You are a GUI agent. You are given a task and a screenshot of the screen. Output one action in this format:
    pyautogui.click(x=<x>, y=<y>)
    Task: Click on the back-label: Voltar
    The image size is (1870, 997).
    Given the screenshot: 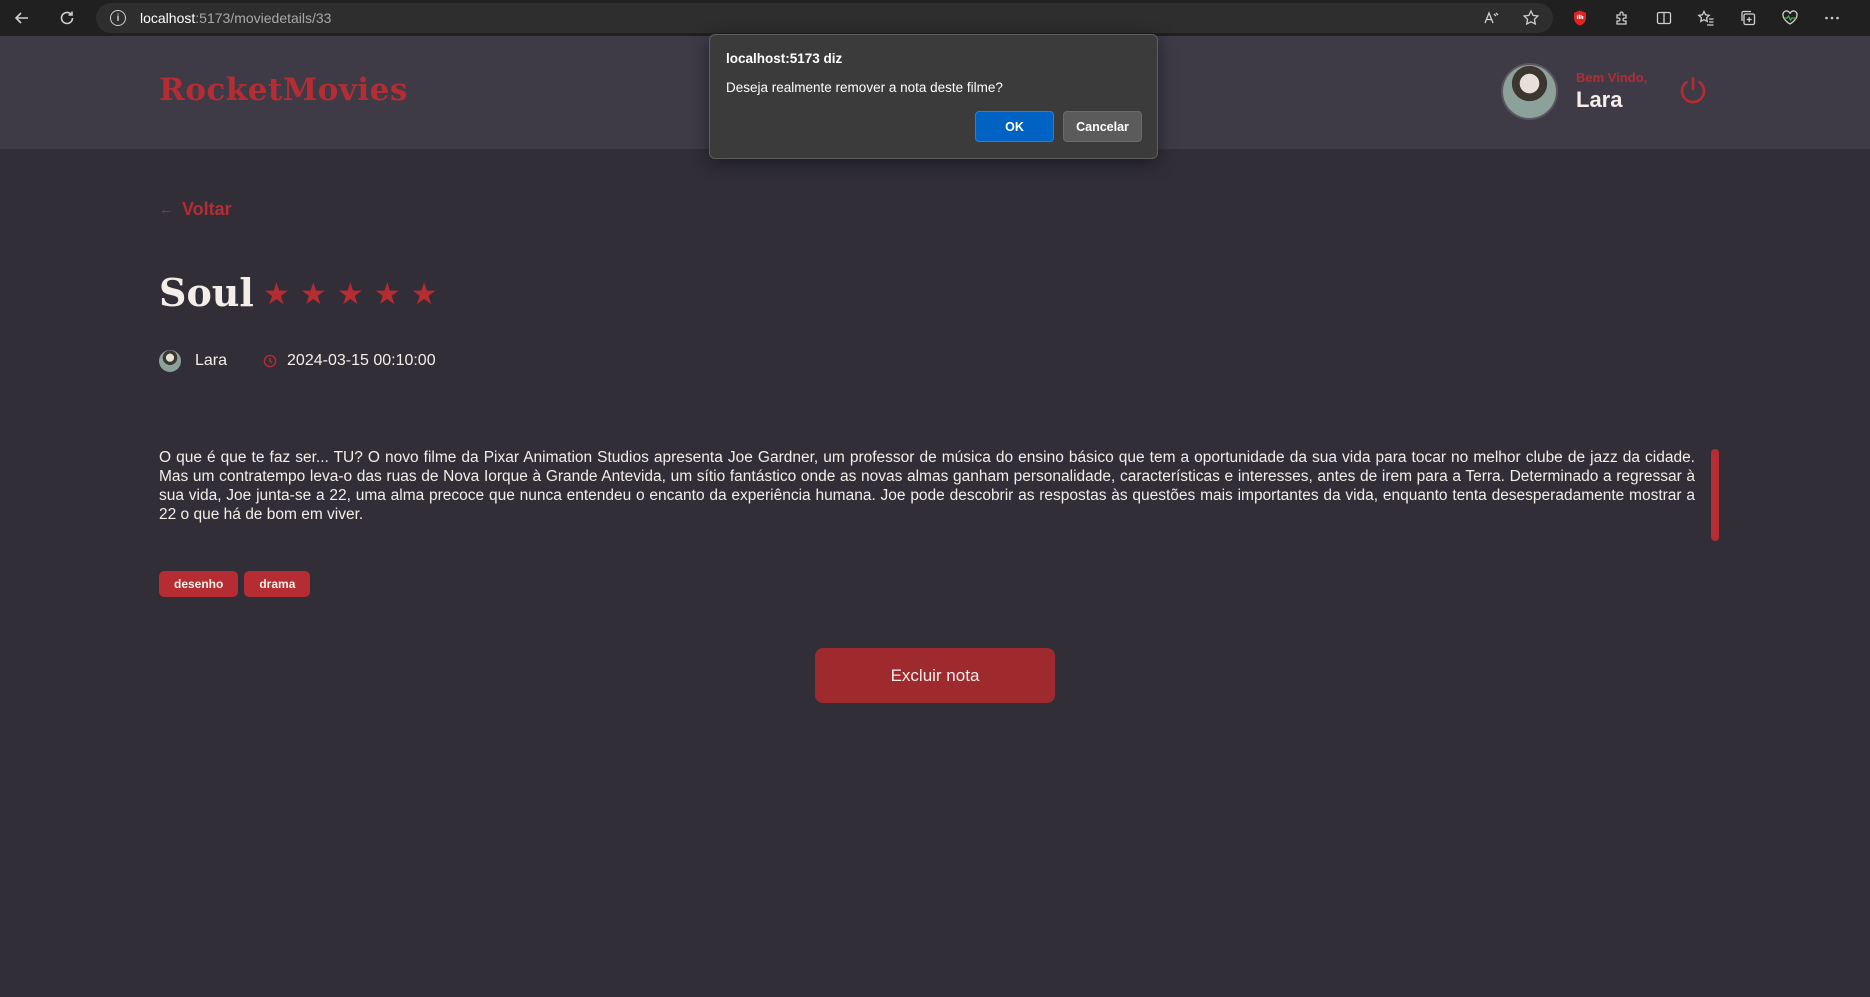 What is the action you would take?
    pyautogui.click(x=207, y=209)
    